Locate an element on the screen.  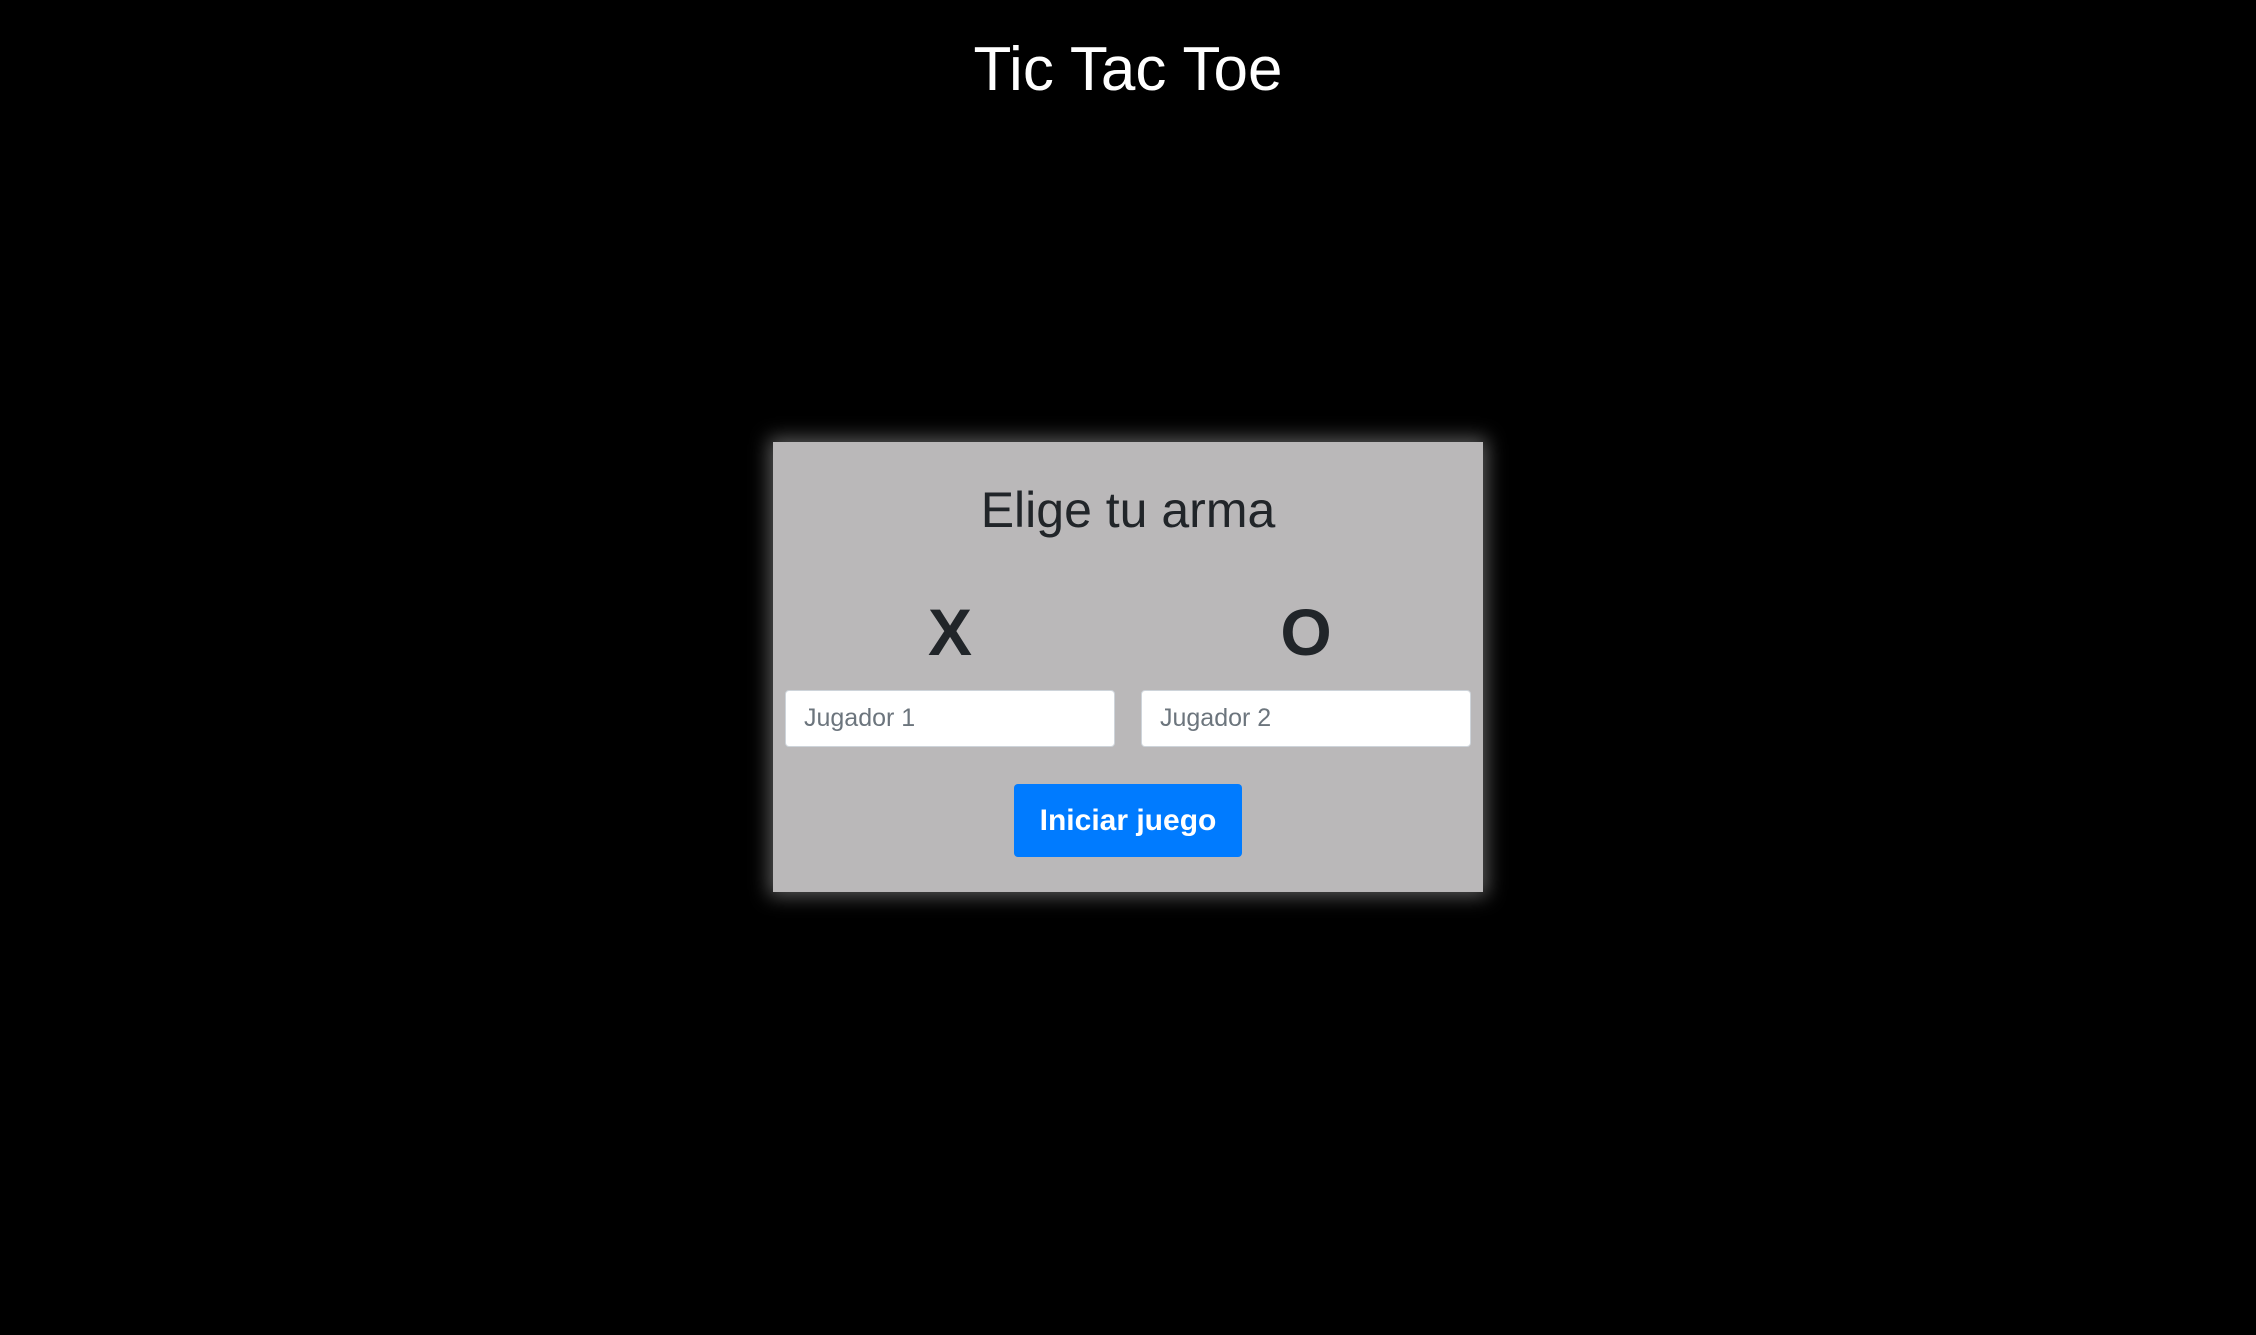
player-1-column: X is located at coordinates (950, 669).